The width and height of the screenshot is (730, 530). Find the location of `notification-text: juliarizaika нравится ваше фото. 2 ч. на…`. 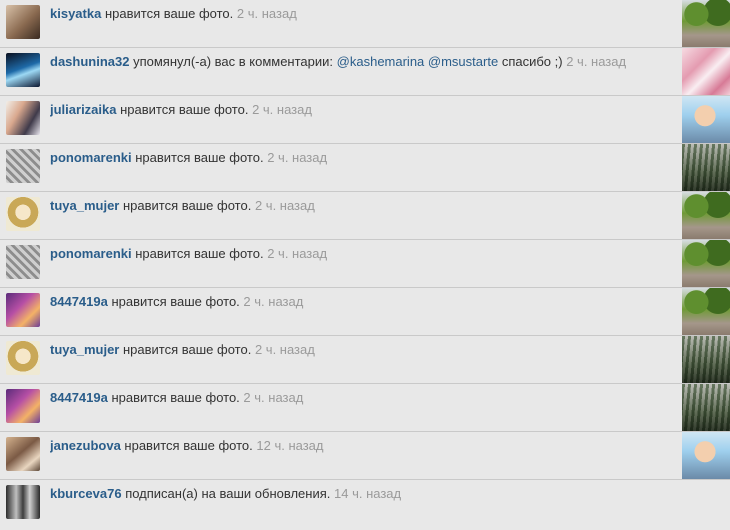

notification-text: juliarizaika нравится ваше фото. 2 ч. на… is located at coordinates (361, 109).